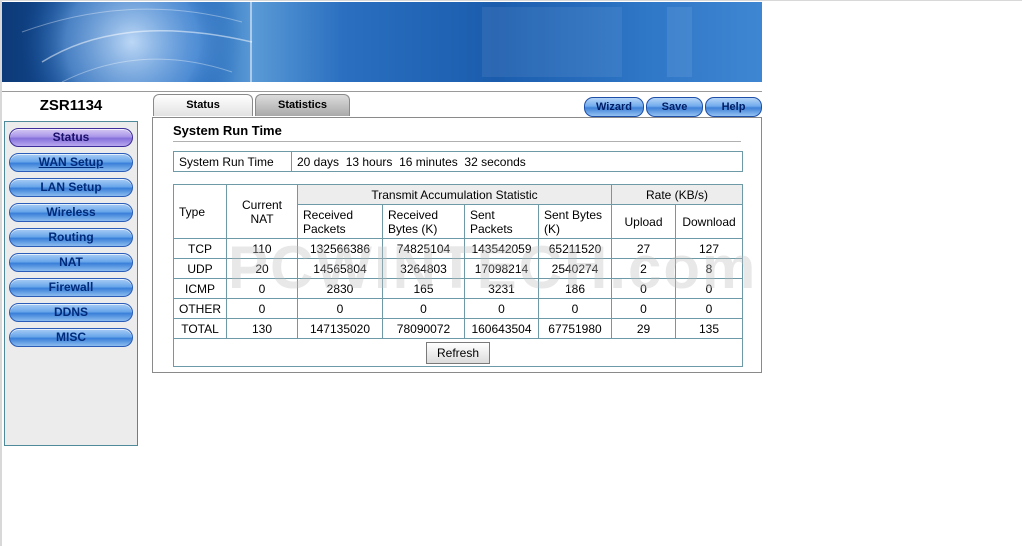 The width and height of the screenshot is (1022, 546). Describe the element at coordinates (501, 328) in the screenshot. I see `cell-tx-packets: 160643504` at that location.